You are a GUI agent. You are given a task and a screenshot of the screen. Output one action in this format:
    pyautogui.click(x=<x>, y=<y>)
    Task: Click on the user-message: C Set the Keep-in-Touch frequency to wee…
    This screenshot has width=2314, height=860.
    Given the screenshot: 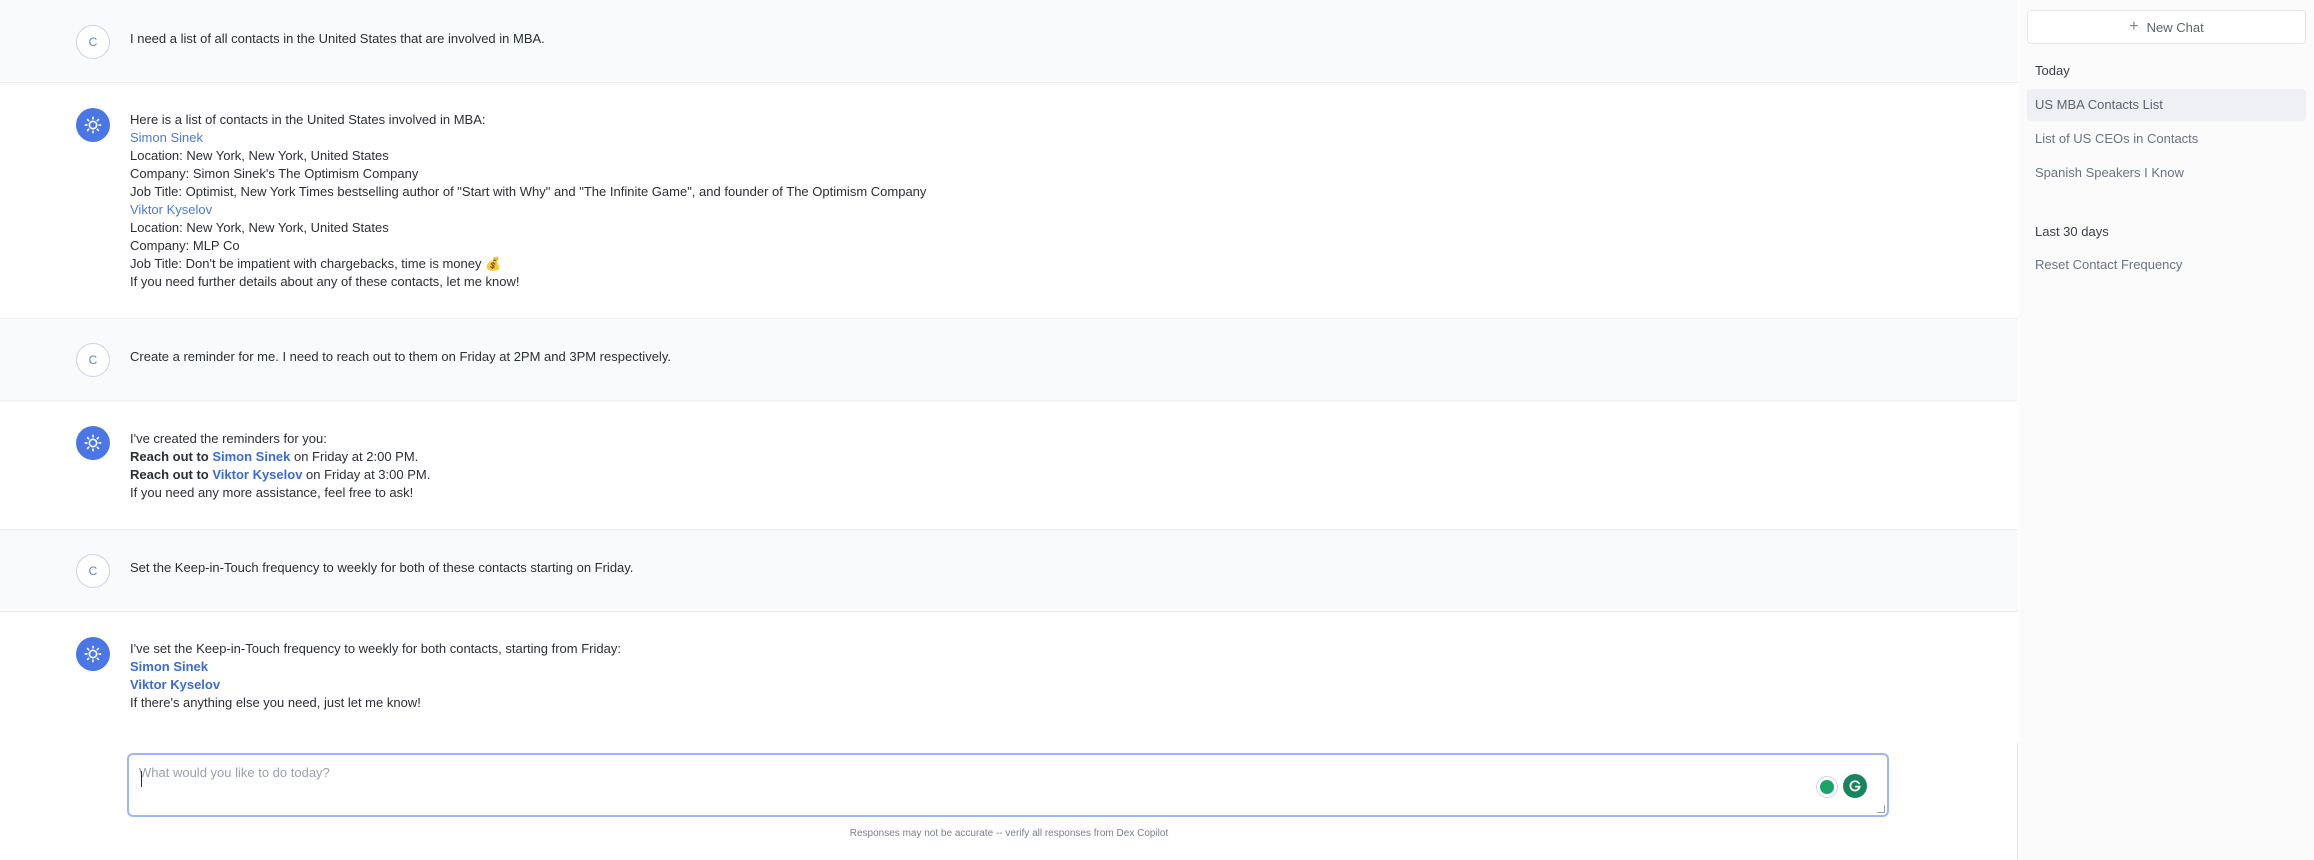 What is the action you would take?
    pyautogui.click(x=1009, y=571)
    